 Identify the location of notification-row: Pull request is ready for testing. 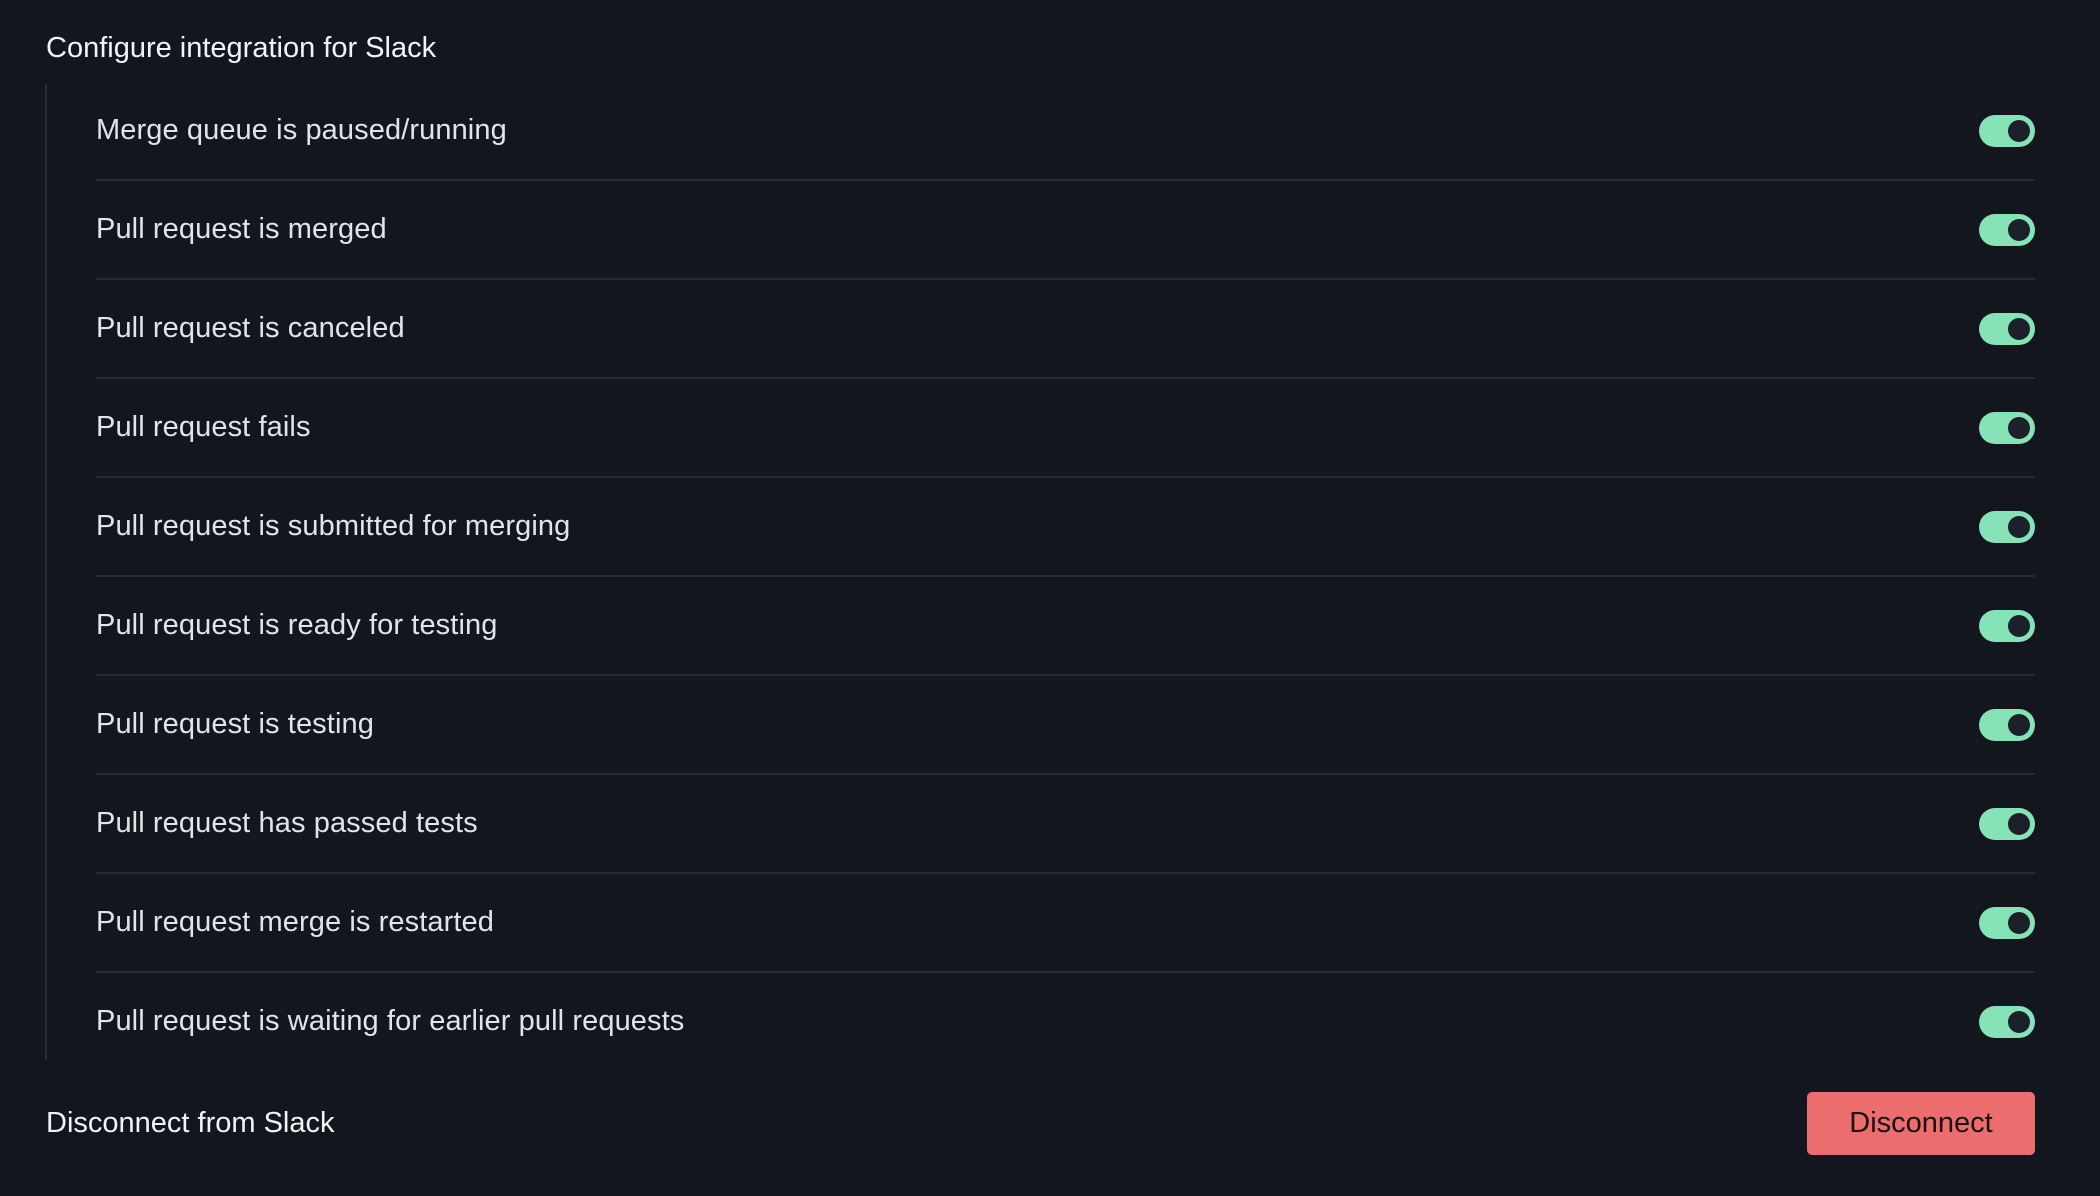
(1065, 626).